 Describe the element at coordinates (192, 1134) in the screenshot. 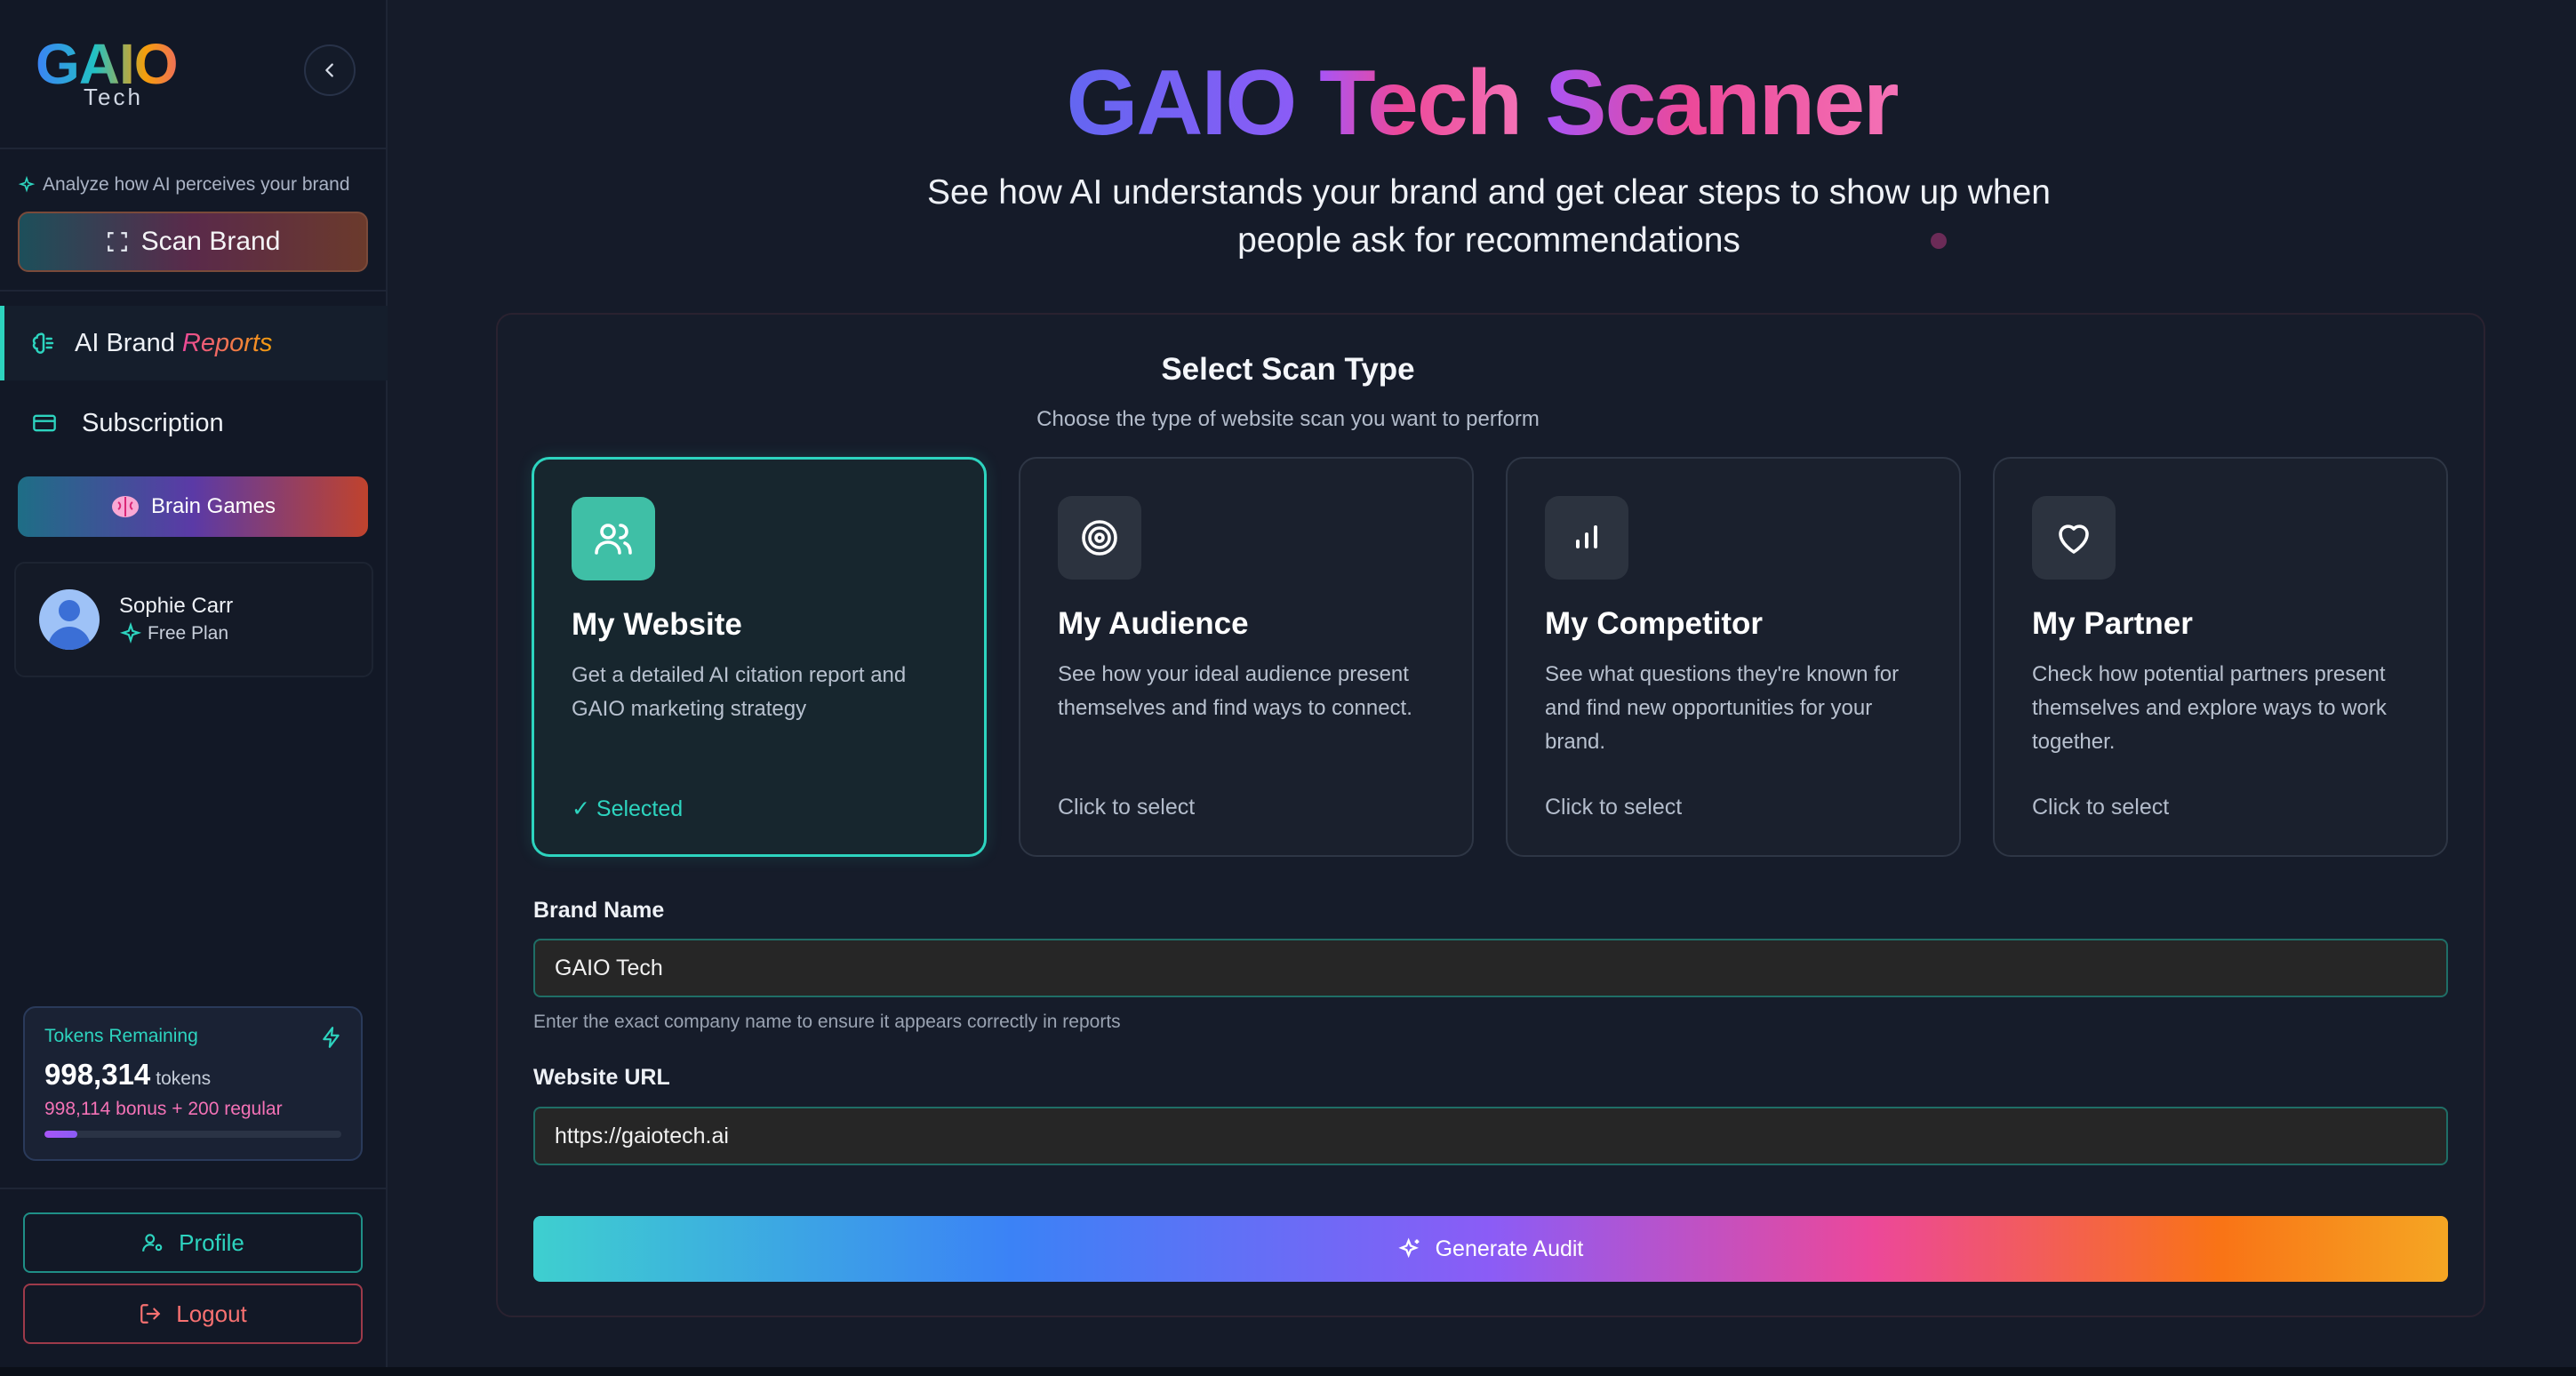

I see `tokens-progress-bar` at that location.